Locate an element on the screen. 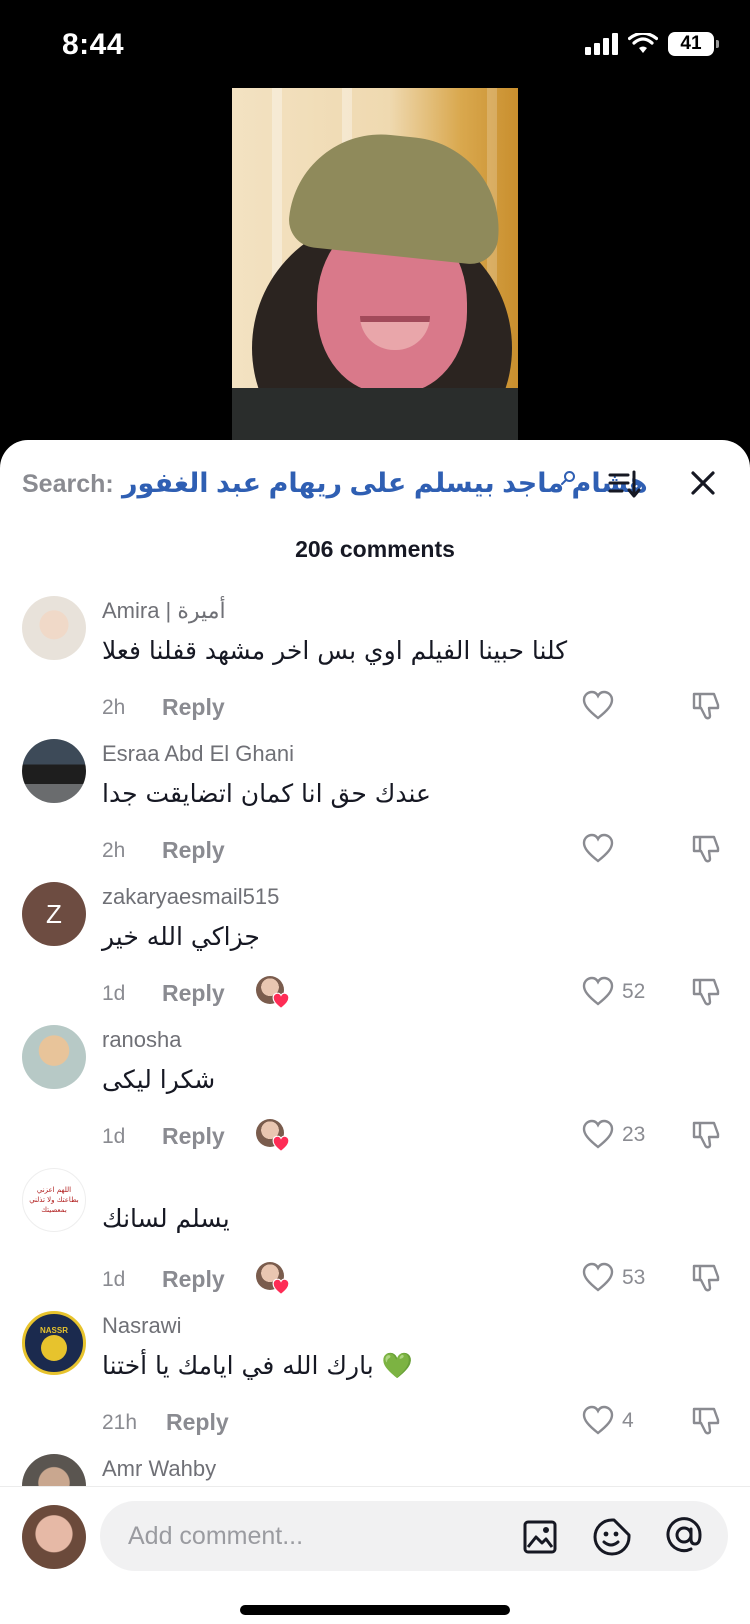  wifi-icon is located at coordinates (643, 43).